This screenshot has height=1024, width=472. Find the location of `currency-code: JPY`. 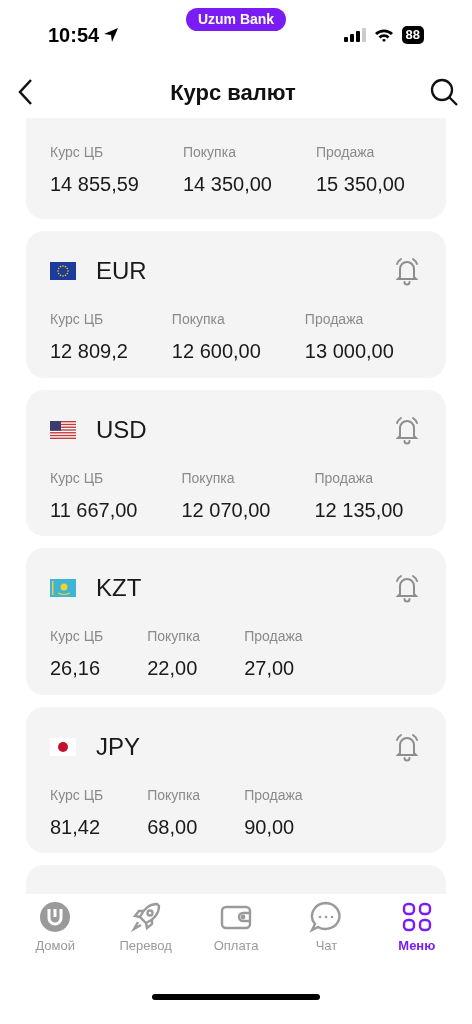

currency-code: JPY is located at coordinates (118, 746).